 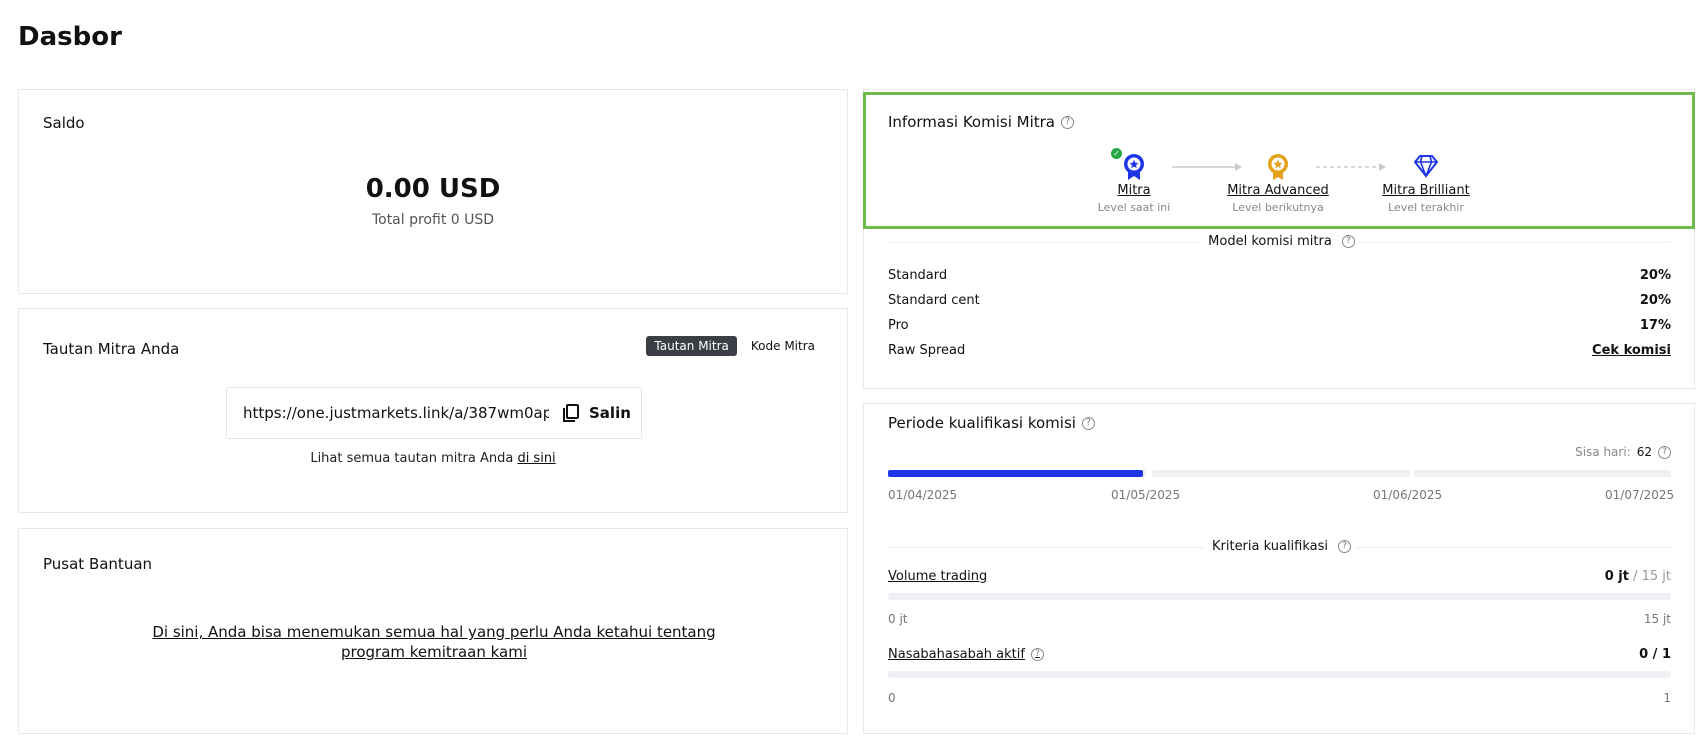 I want to click on level-brilliant: Mitra Brilliant Level terakhir, so click(x=1426, y=183).